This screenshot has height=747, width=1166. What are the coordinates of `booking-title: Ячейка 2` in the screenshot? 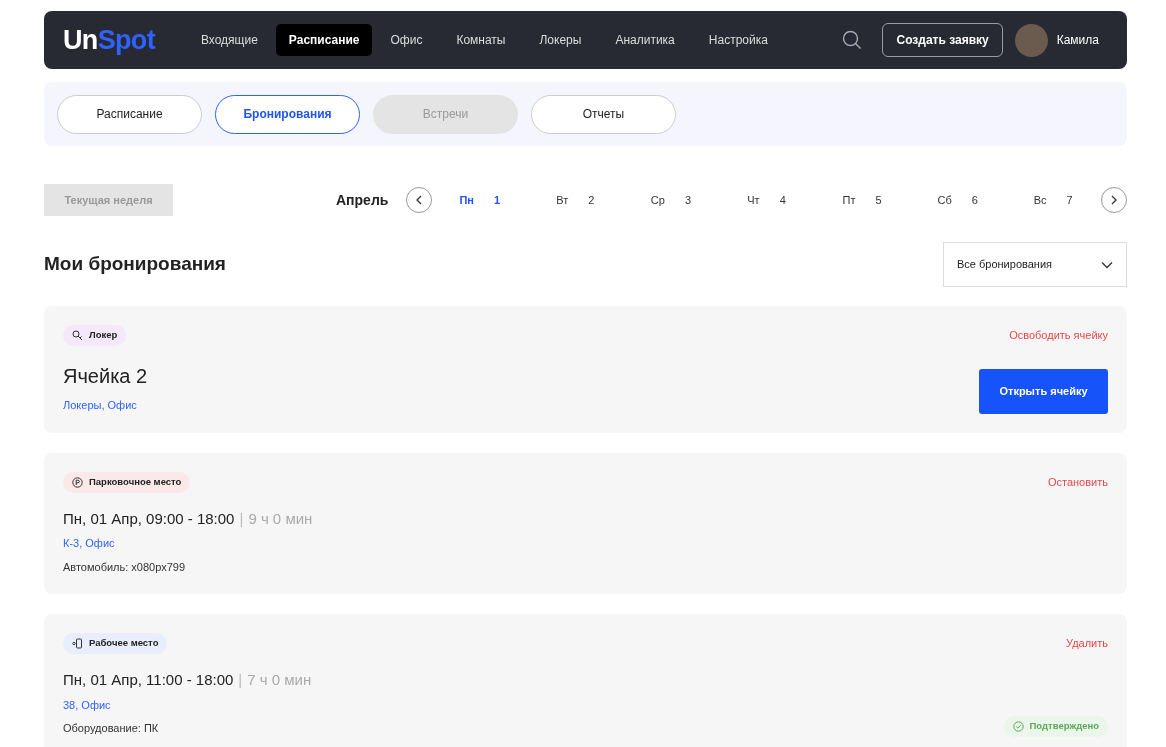 It's located at (105, 376).